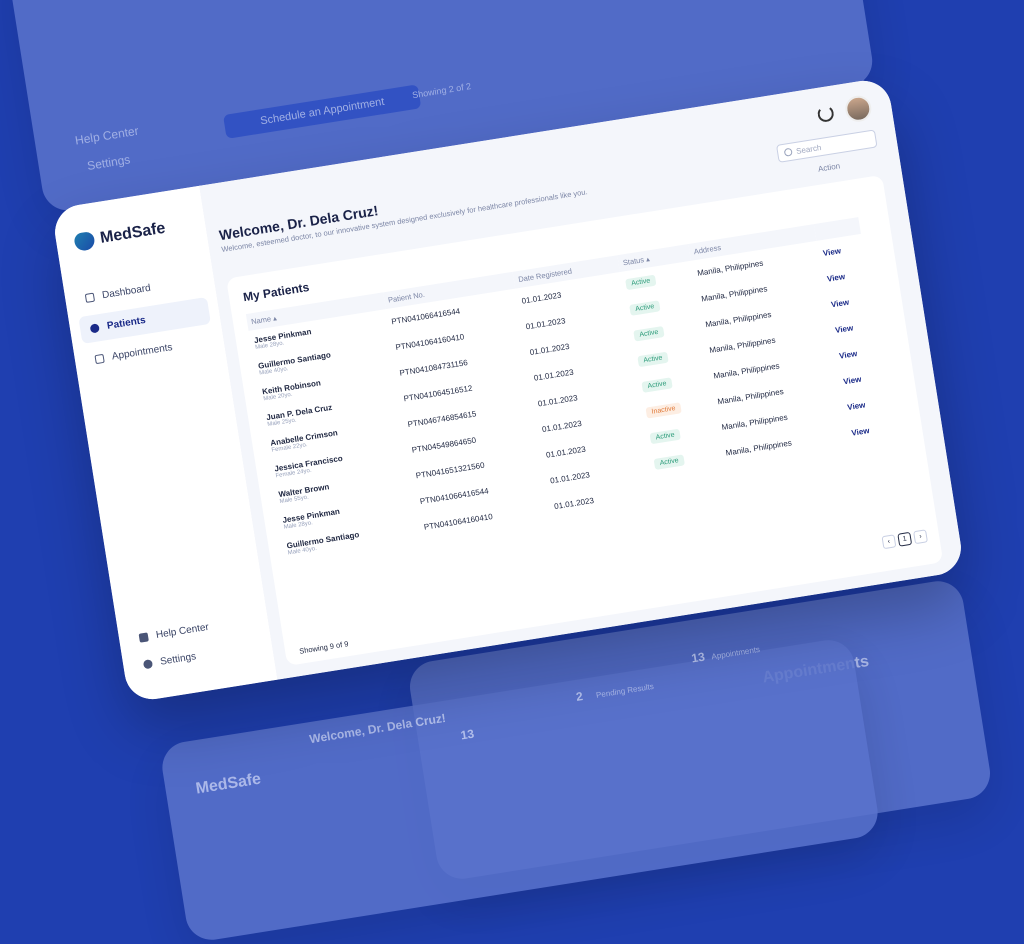  Describe the element at coordinates (228, 784) in the screenshot. I see `bg-brand: MedSafe` at that location.